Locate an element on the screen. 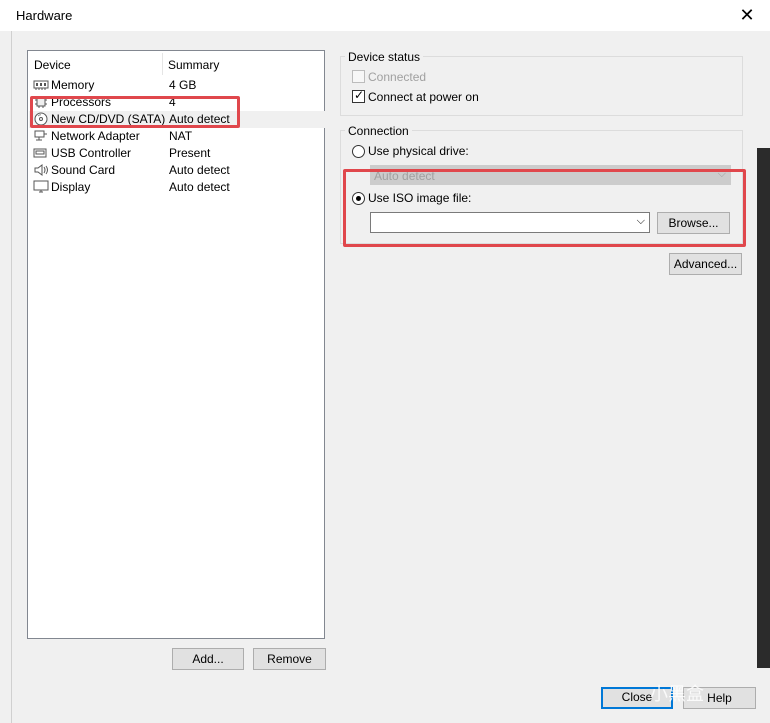  connected-checkbox is located at coordinates (358, 76).